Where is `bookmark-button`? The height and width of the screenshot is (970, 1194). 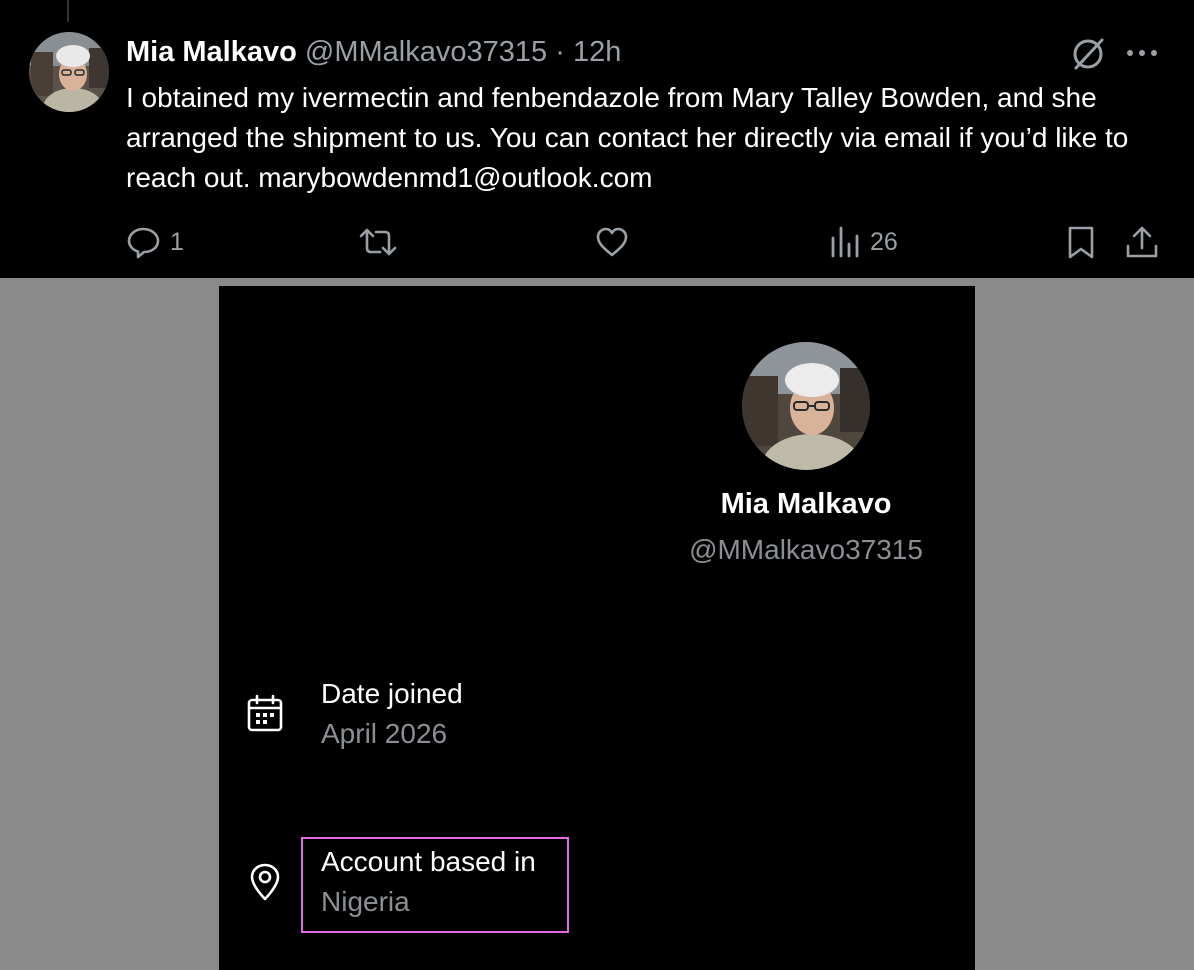 bookmark-button is located at coordinates (1081, 242).